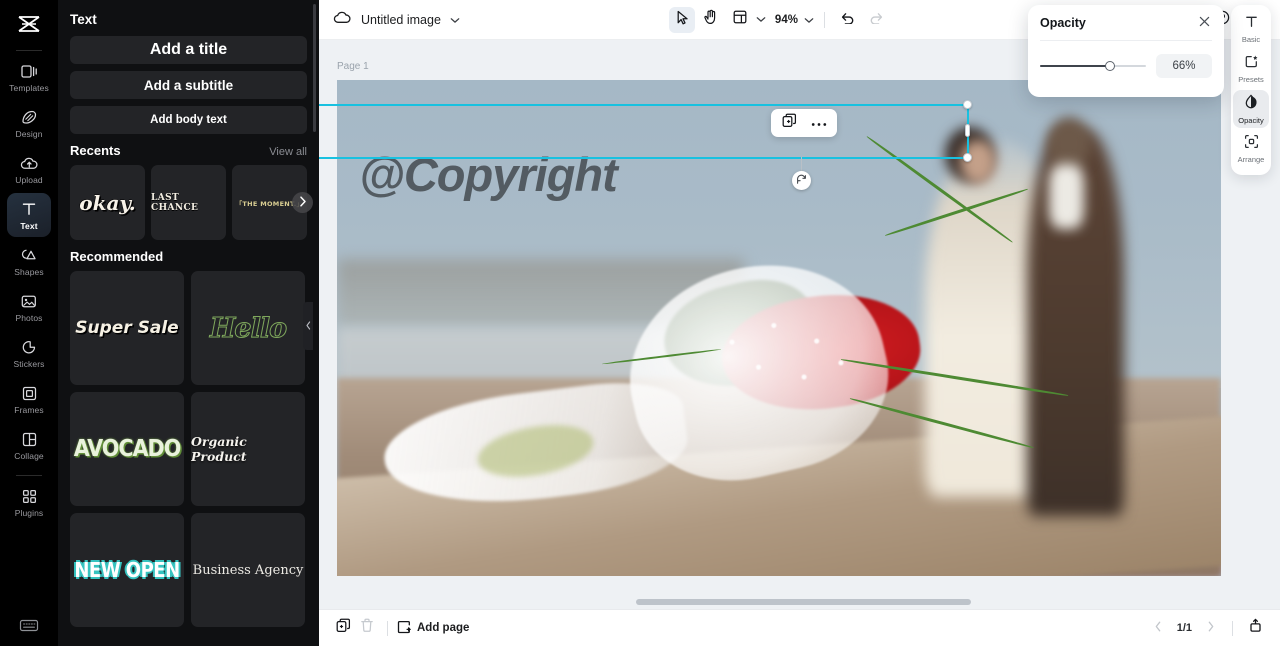 The width and height of the screenshot is (1280, 646). What do you see at coordinates (488, 174) in the screenshot?
I see `text-object-content: @Copyright` at bounding box center [488, 174].